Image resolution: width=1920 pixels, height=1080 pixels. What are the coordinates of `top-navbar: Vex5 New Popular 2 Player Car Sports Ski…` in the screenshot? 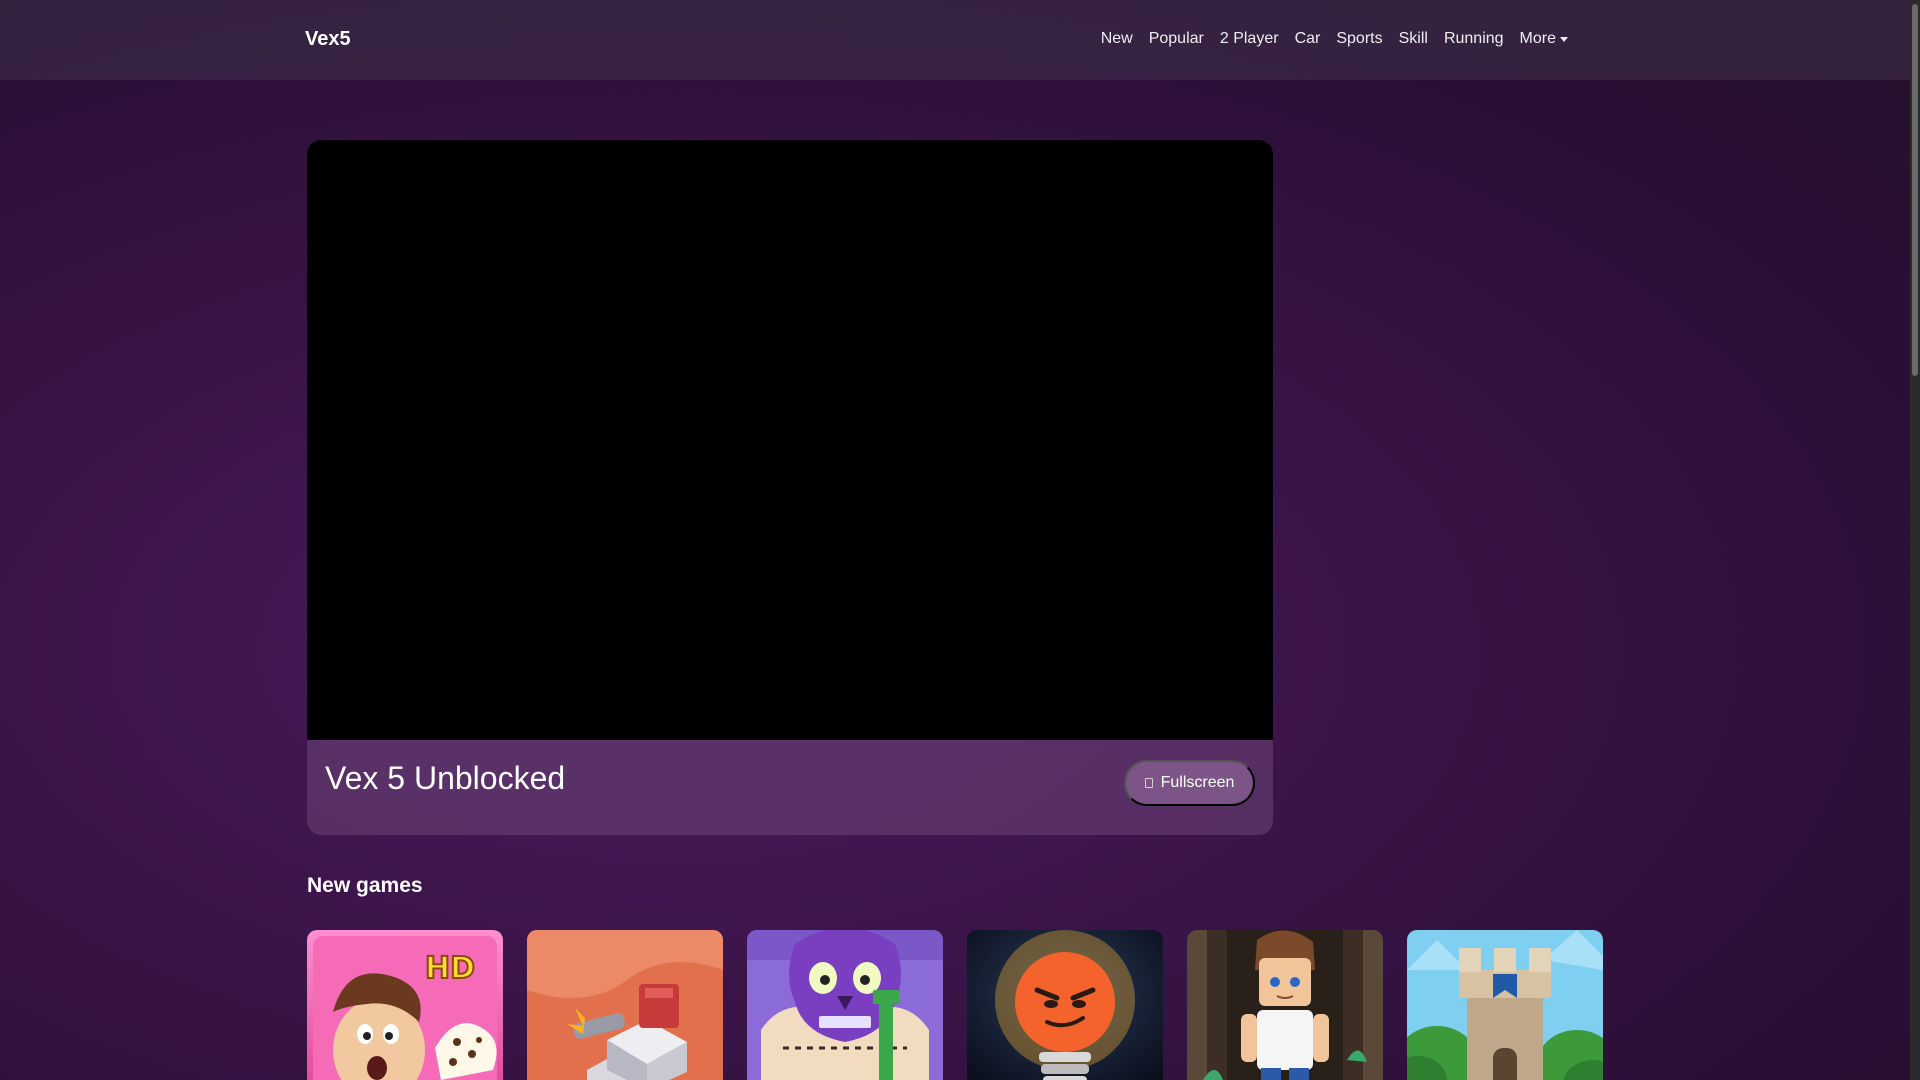 It's located at (955, 40).